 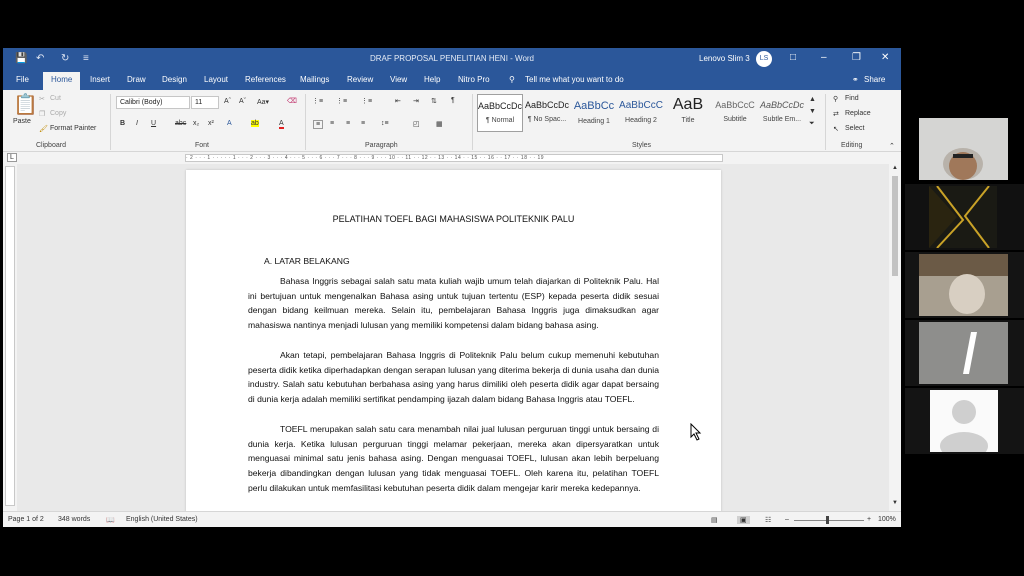 What do you see at coordinates (574, 79) in the screenshot?
I see `tell-me-search: Tell me what you want to do` at bounding box center [574, 79].